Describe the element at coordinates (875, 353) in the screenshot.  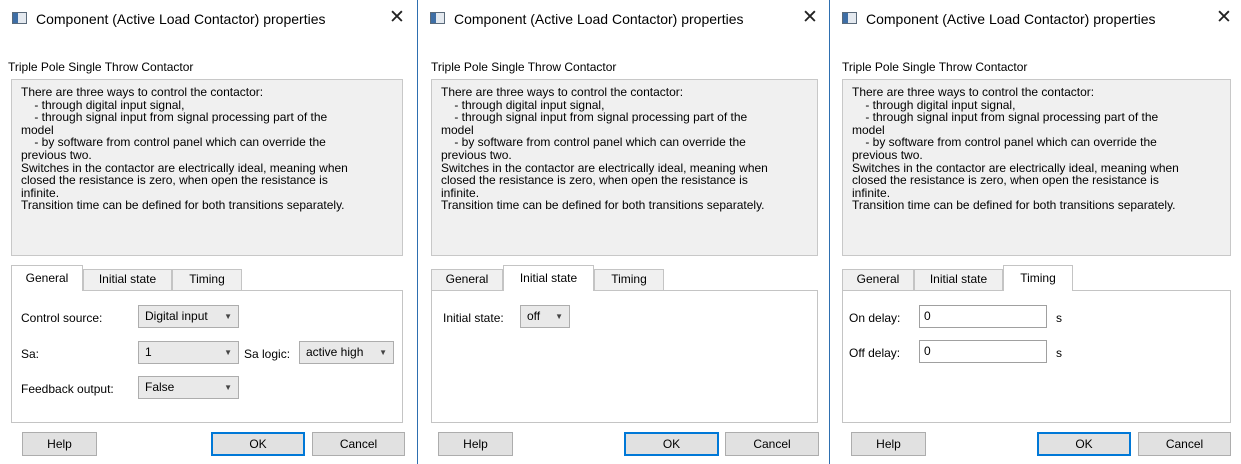
I see `off-delay-label: Off delay:` at that location.